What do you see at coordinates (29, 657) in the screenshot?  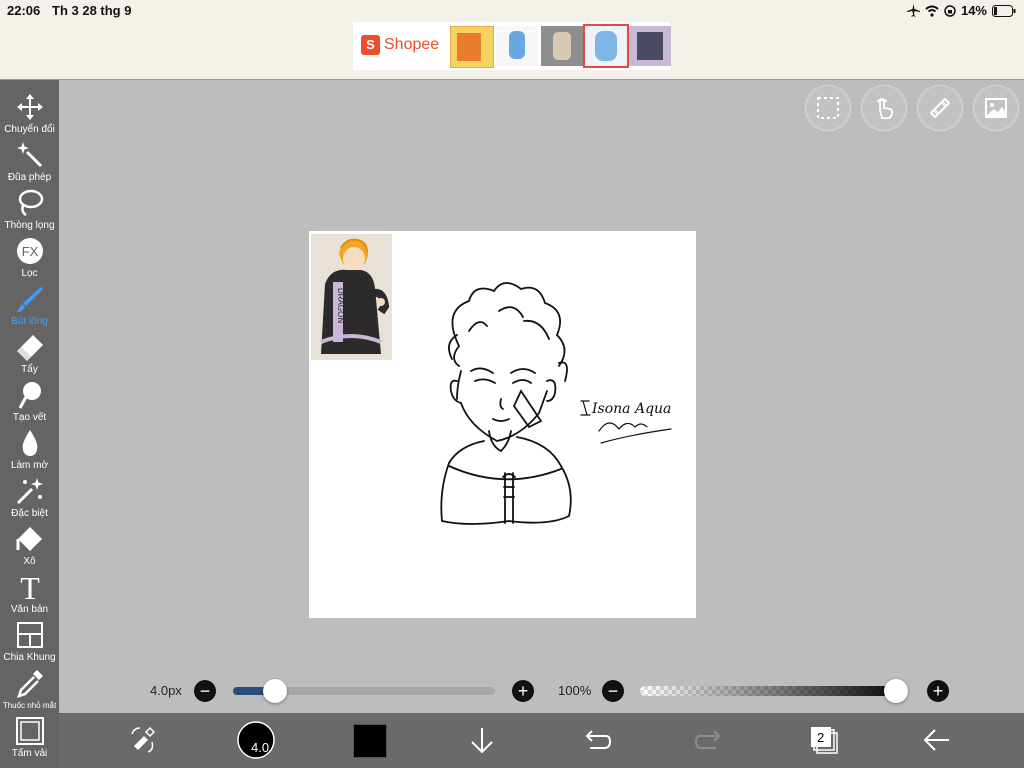 I see `tool-label: Chia Khung` at bounding box center [29, 657].